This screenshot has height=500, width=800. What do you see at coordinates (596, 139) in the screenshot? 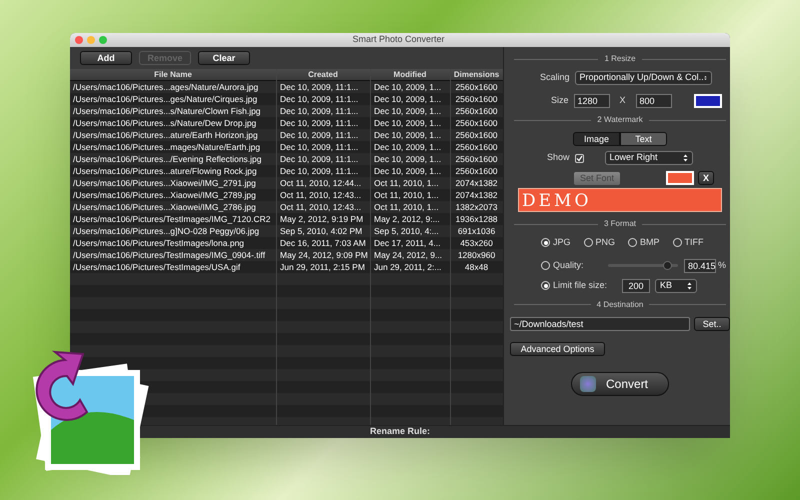
I see `watermark-tab: Image` at bounding box center [596, 139].